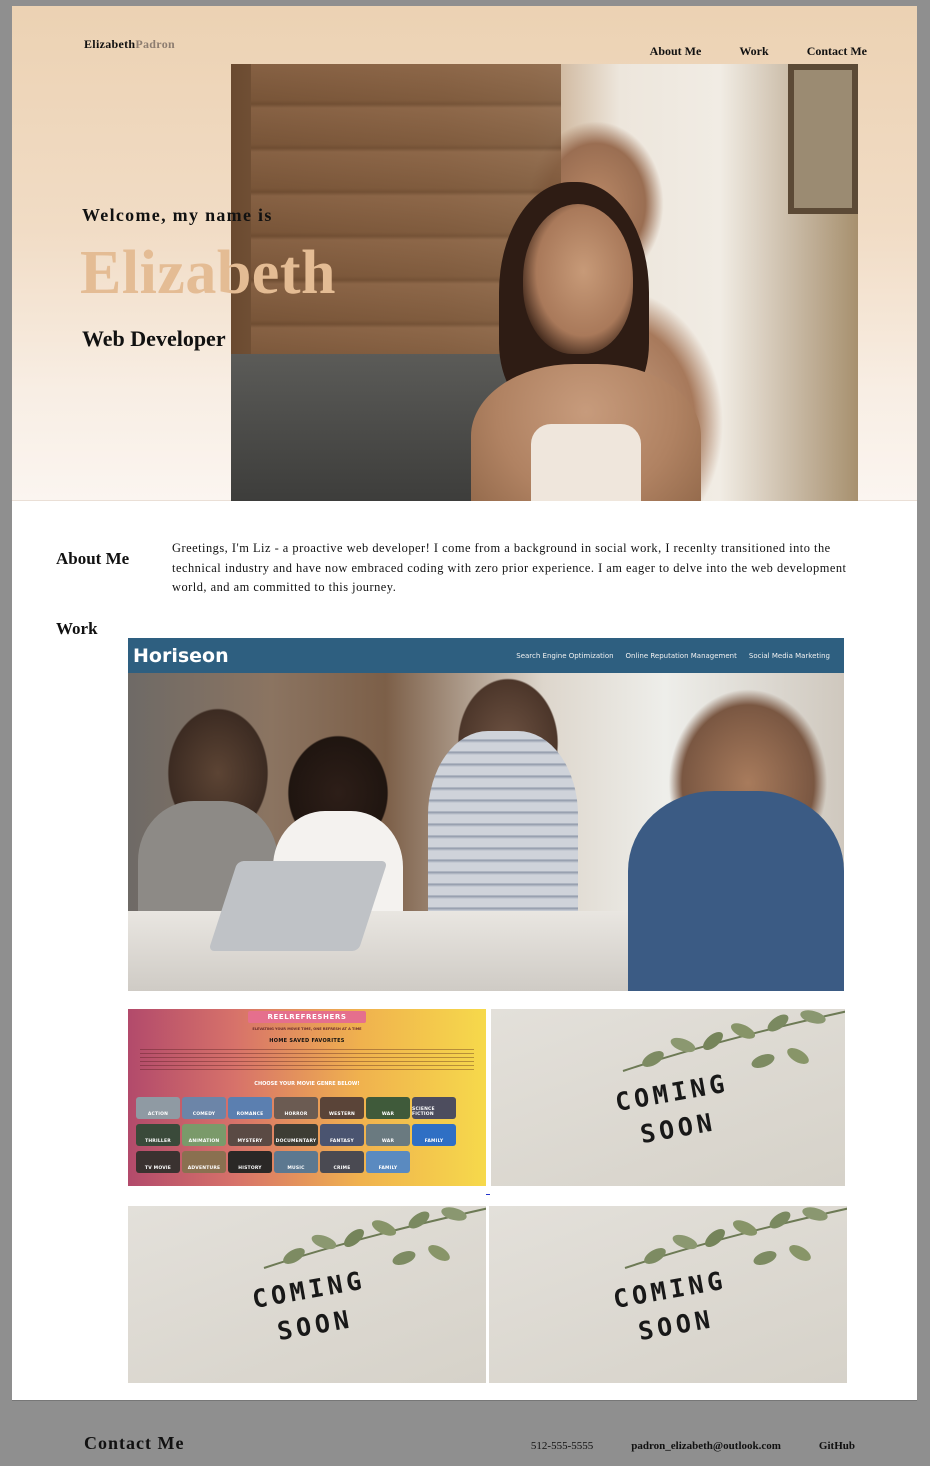 The height and width of the screenshot is (1466, 930). What do you see at coordinates (706, 1446) in the screenshot?
I see `contact-email-link: padron_elizabeth@outlook.com` at bounding box center [706, 1446].